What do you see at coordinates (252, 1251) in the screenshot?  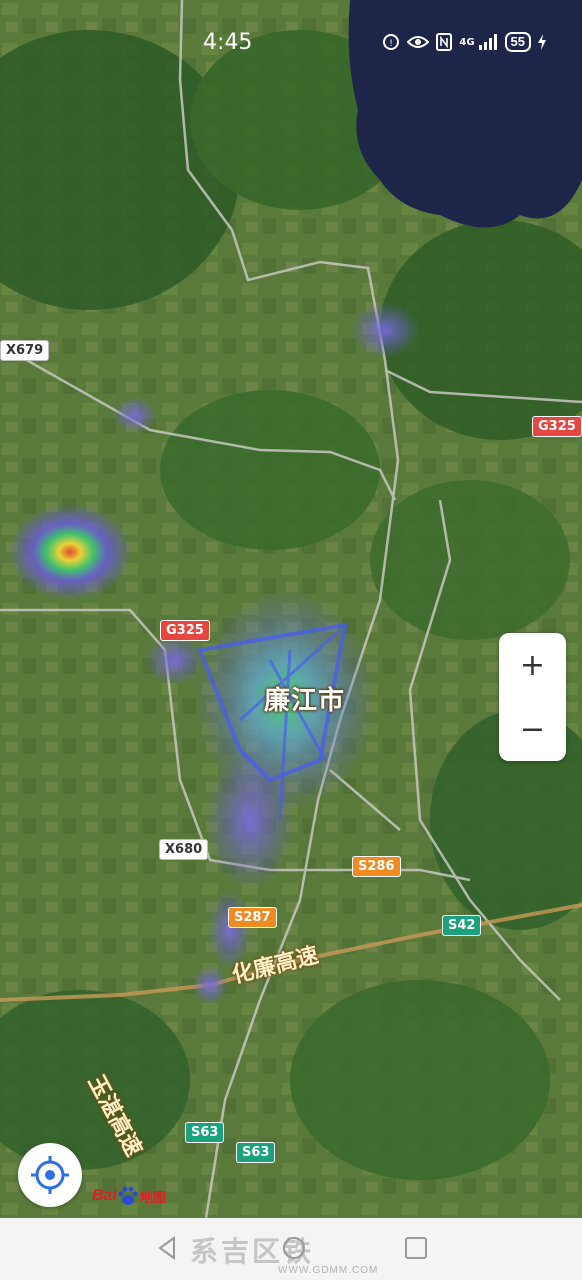 I see `watermark-text: 系吉区铁` at bounding box center [252, 1251].